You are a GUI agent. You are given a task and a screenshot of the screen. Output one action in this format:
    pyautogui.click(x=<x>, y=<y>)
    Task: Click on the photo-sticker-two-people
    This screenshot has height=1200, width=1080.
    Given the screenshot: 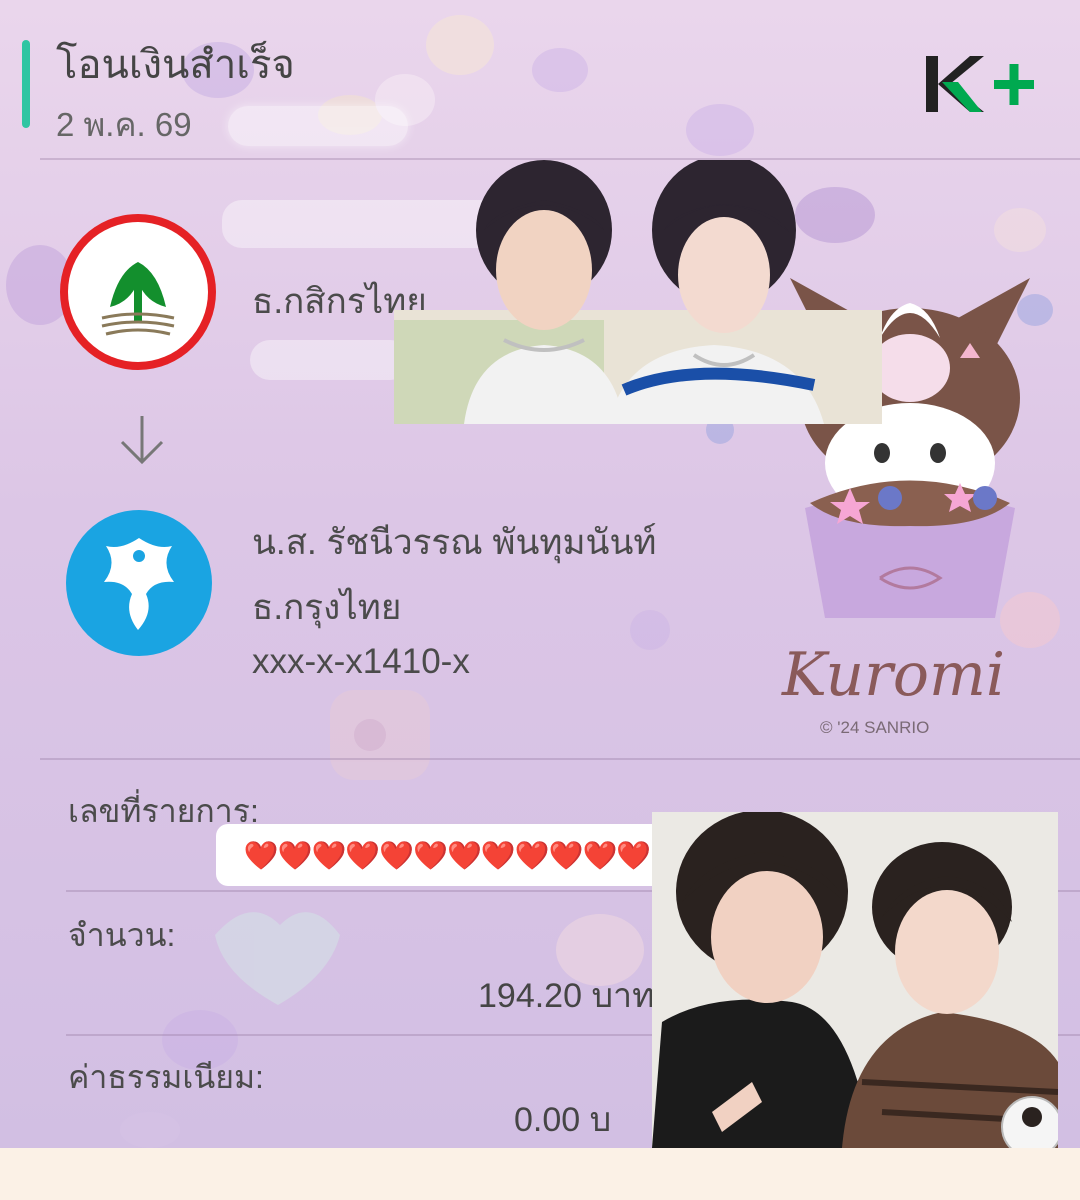 What is the action you would take?
    pyautogui.click(x=638, y=292)
    